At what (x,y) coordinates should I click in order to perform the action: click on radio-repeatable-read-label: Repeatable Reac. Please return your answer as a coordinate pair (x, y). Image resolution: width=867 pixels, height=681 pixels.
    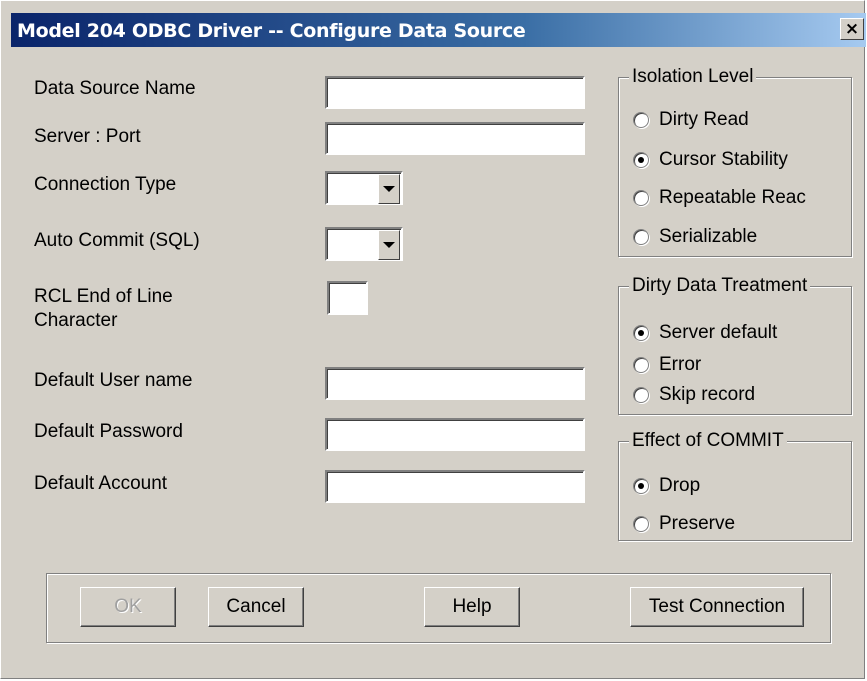
    Looking at the image, I should click on (732, 197).